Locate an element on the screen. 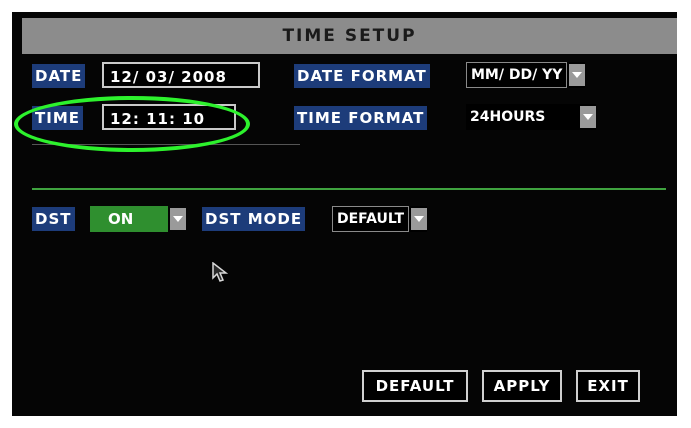  page-title: TIME SETUP is located at coordinates (349, 36).